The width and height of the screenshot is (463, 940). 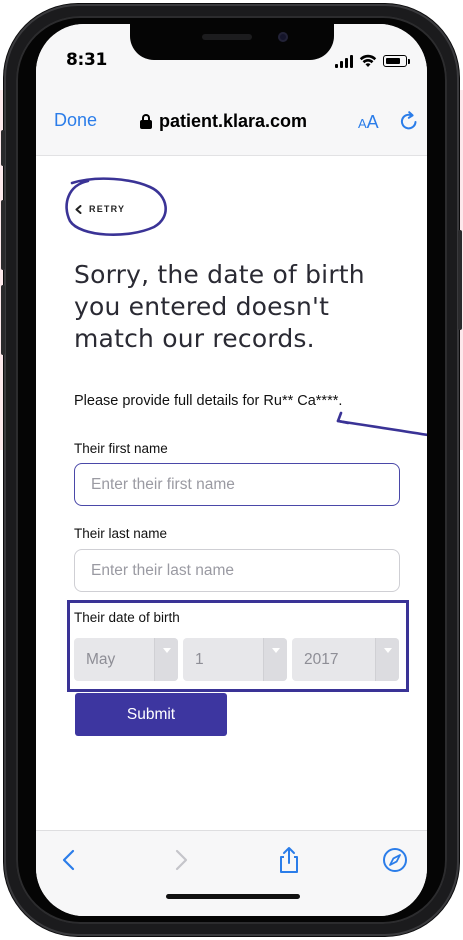 I want to click on front-camera, so click(x=283, y=37).